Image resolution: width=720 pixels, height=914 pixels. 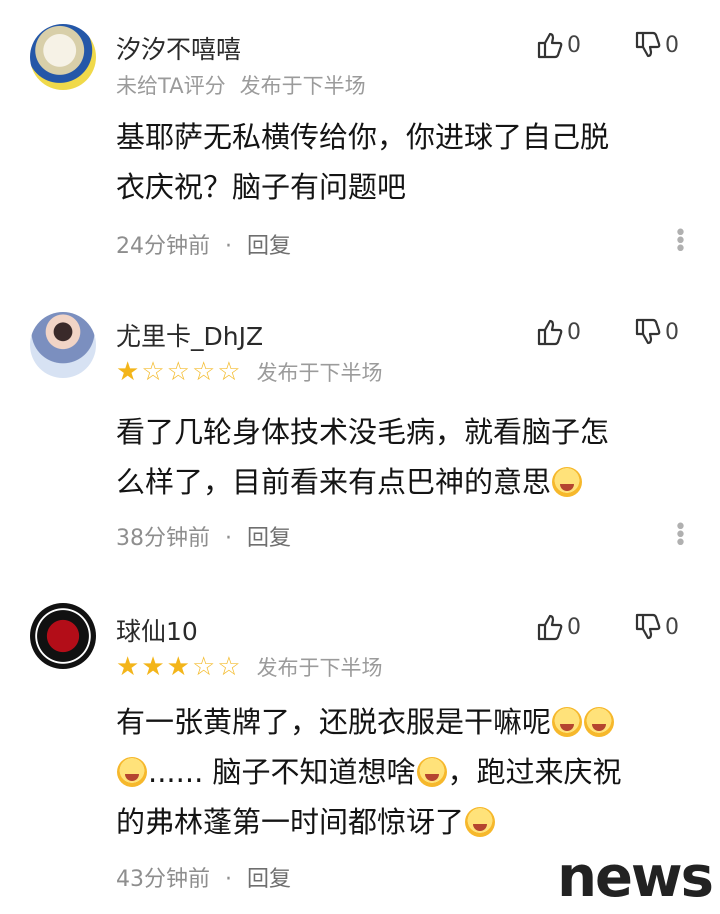 I want to click on star-rating: ★ ☆ ☆ ☆ ☆, so click(x=178, y=372).